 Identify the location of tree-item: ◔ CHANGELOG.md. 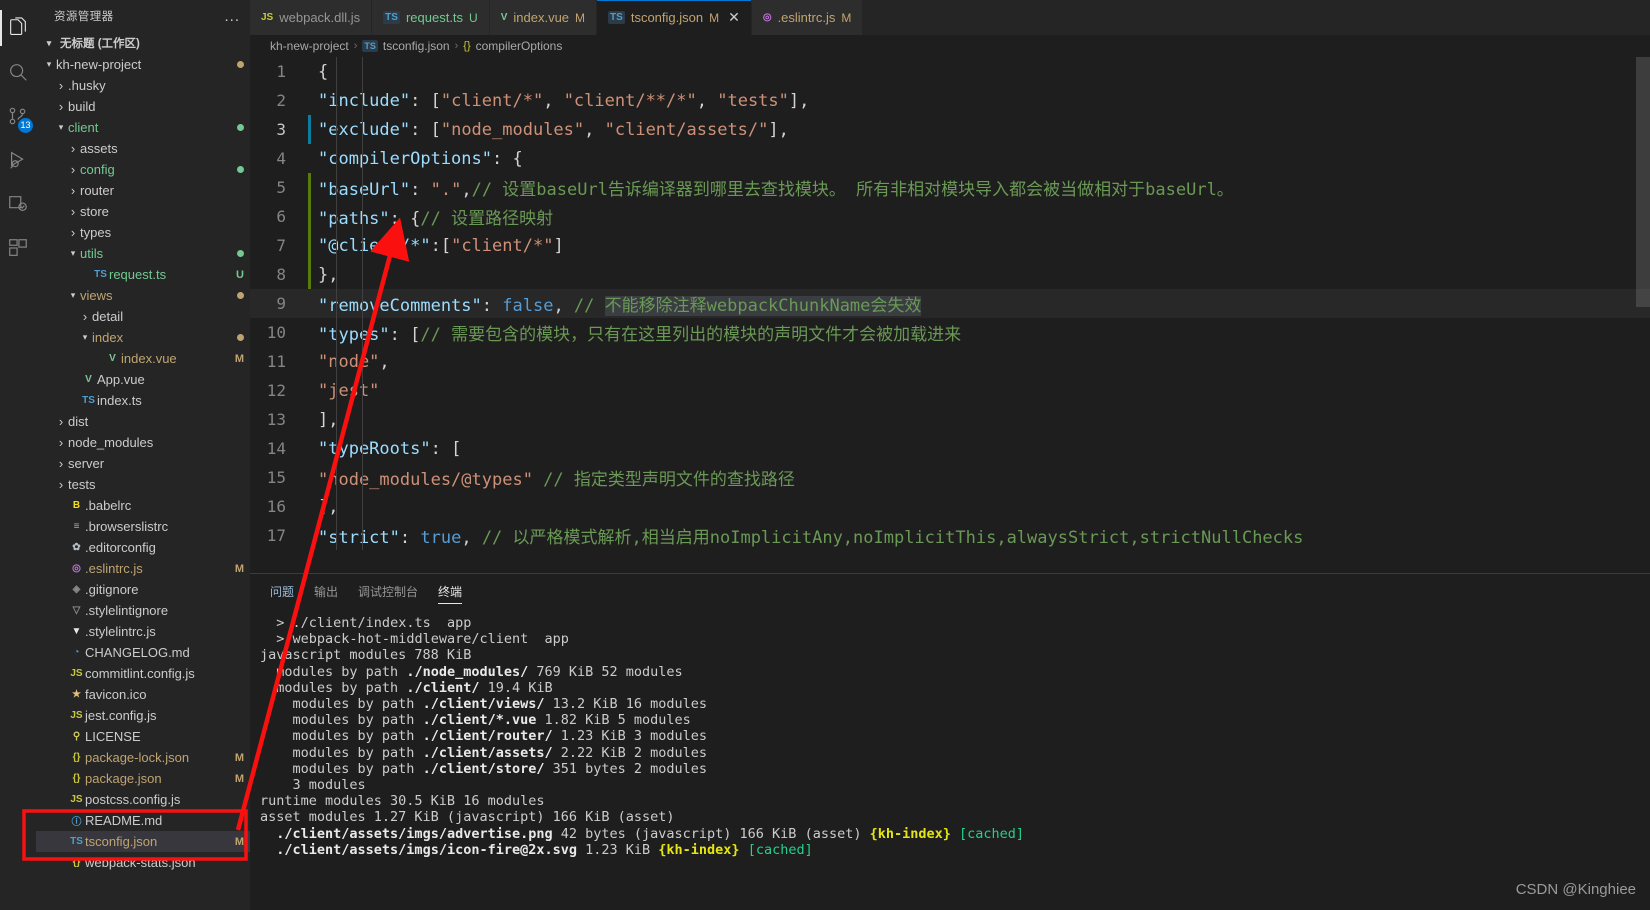
(143, 652).